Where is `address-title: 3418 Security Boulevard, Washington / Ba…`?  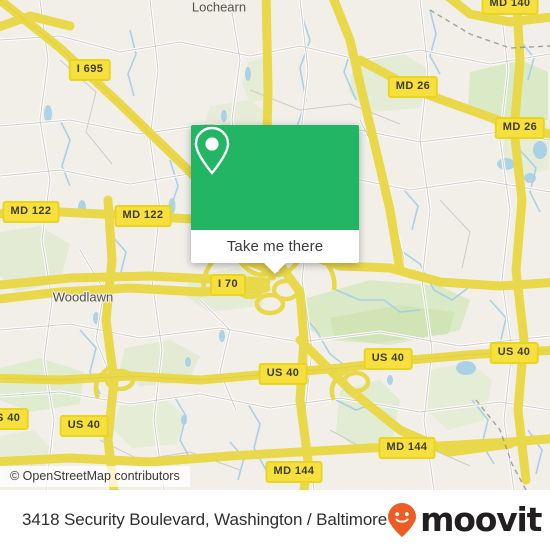
address-title: 3418 Security Boulevard, Washington / Ba… is located at coordinates (205, 519).